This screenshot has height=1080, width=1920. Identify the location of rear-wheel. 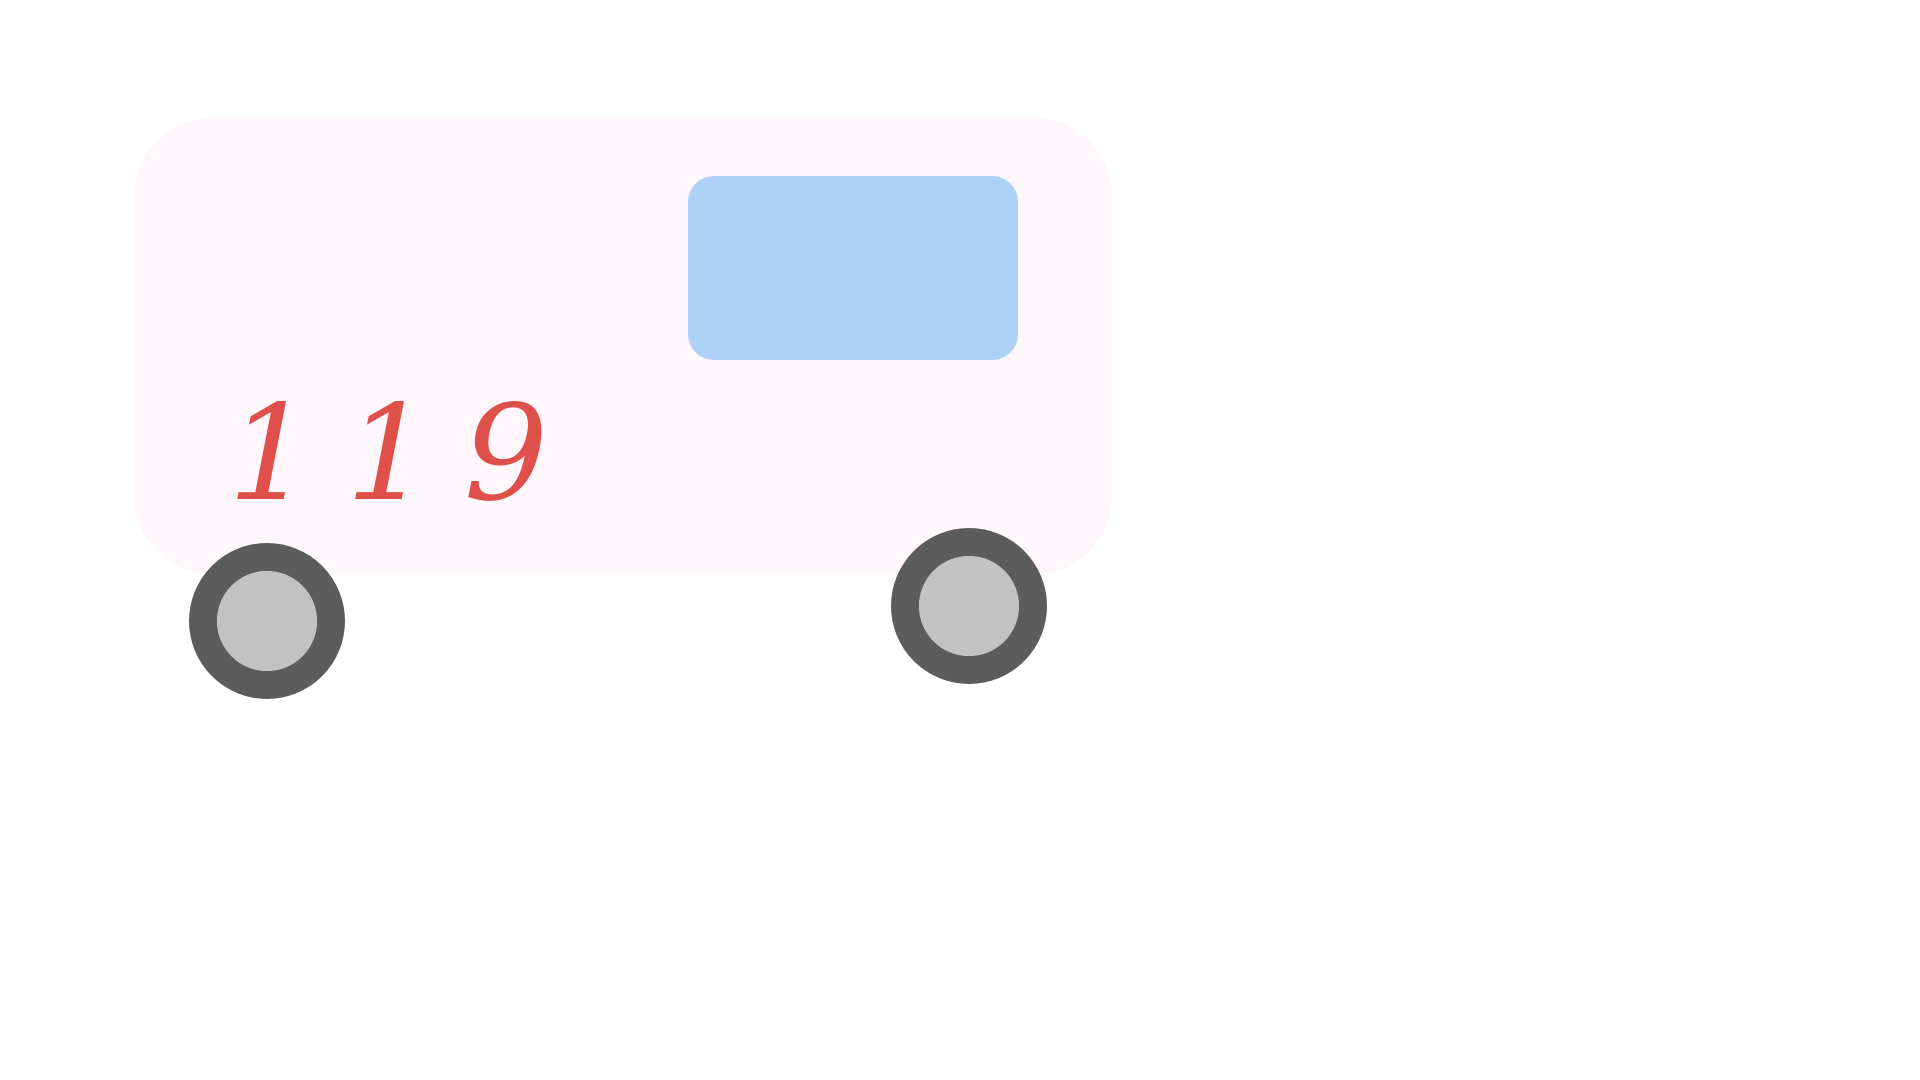
(267, 621).